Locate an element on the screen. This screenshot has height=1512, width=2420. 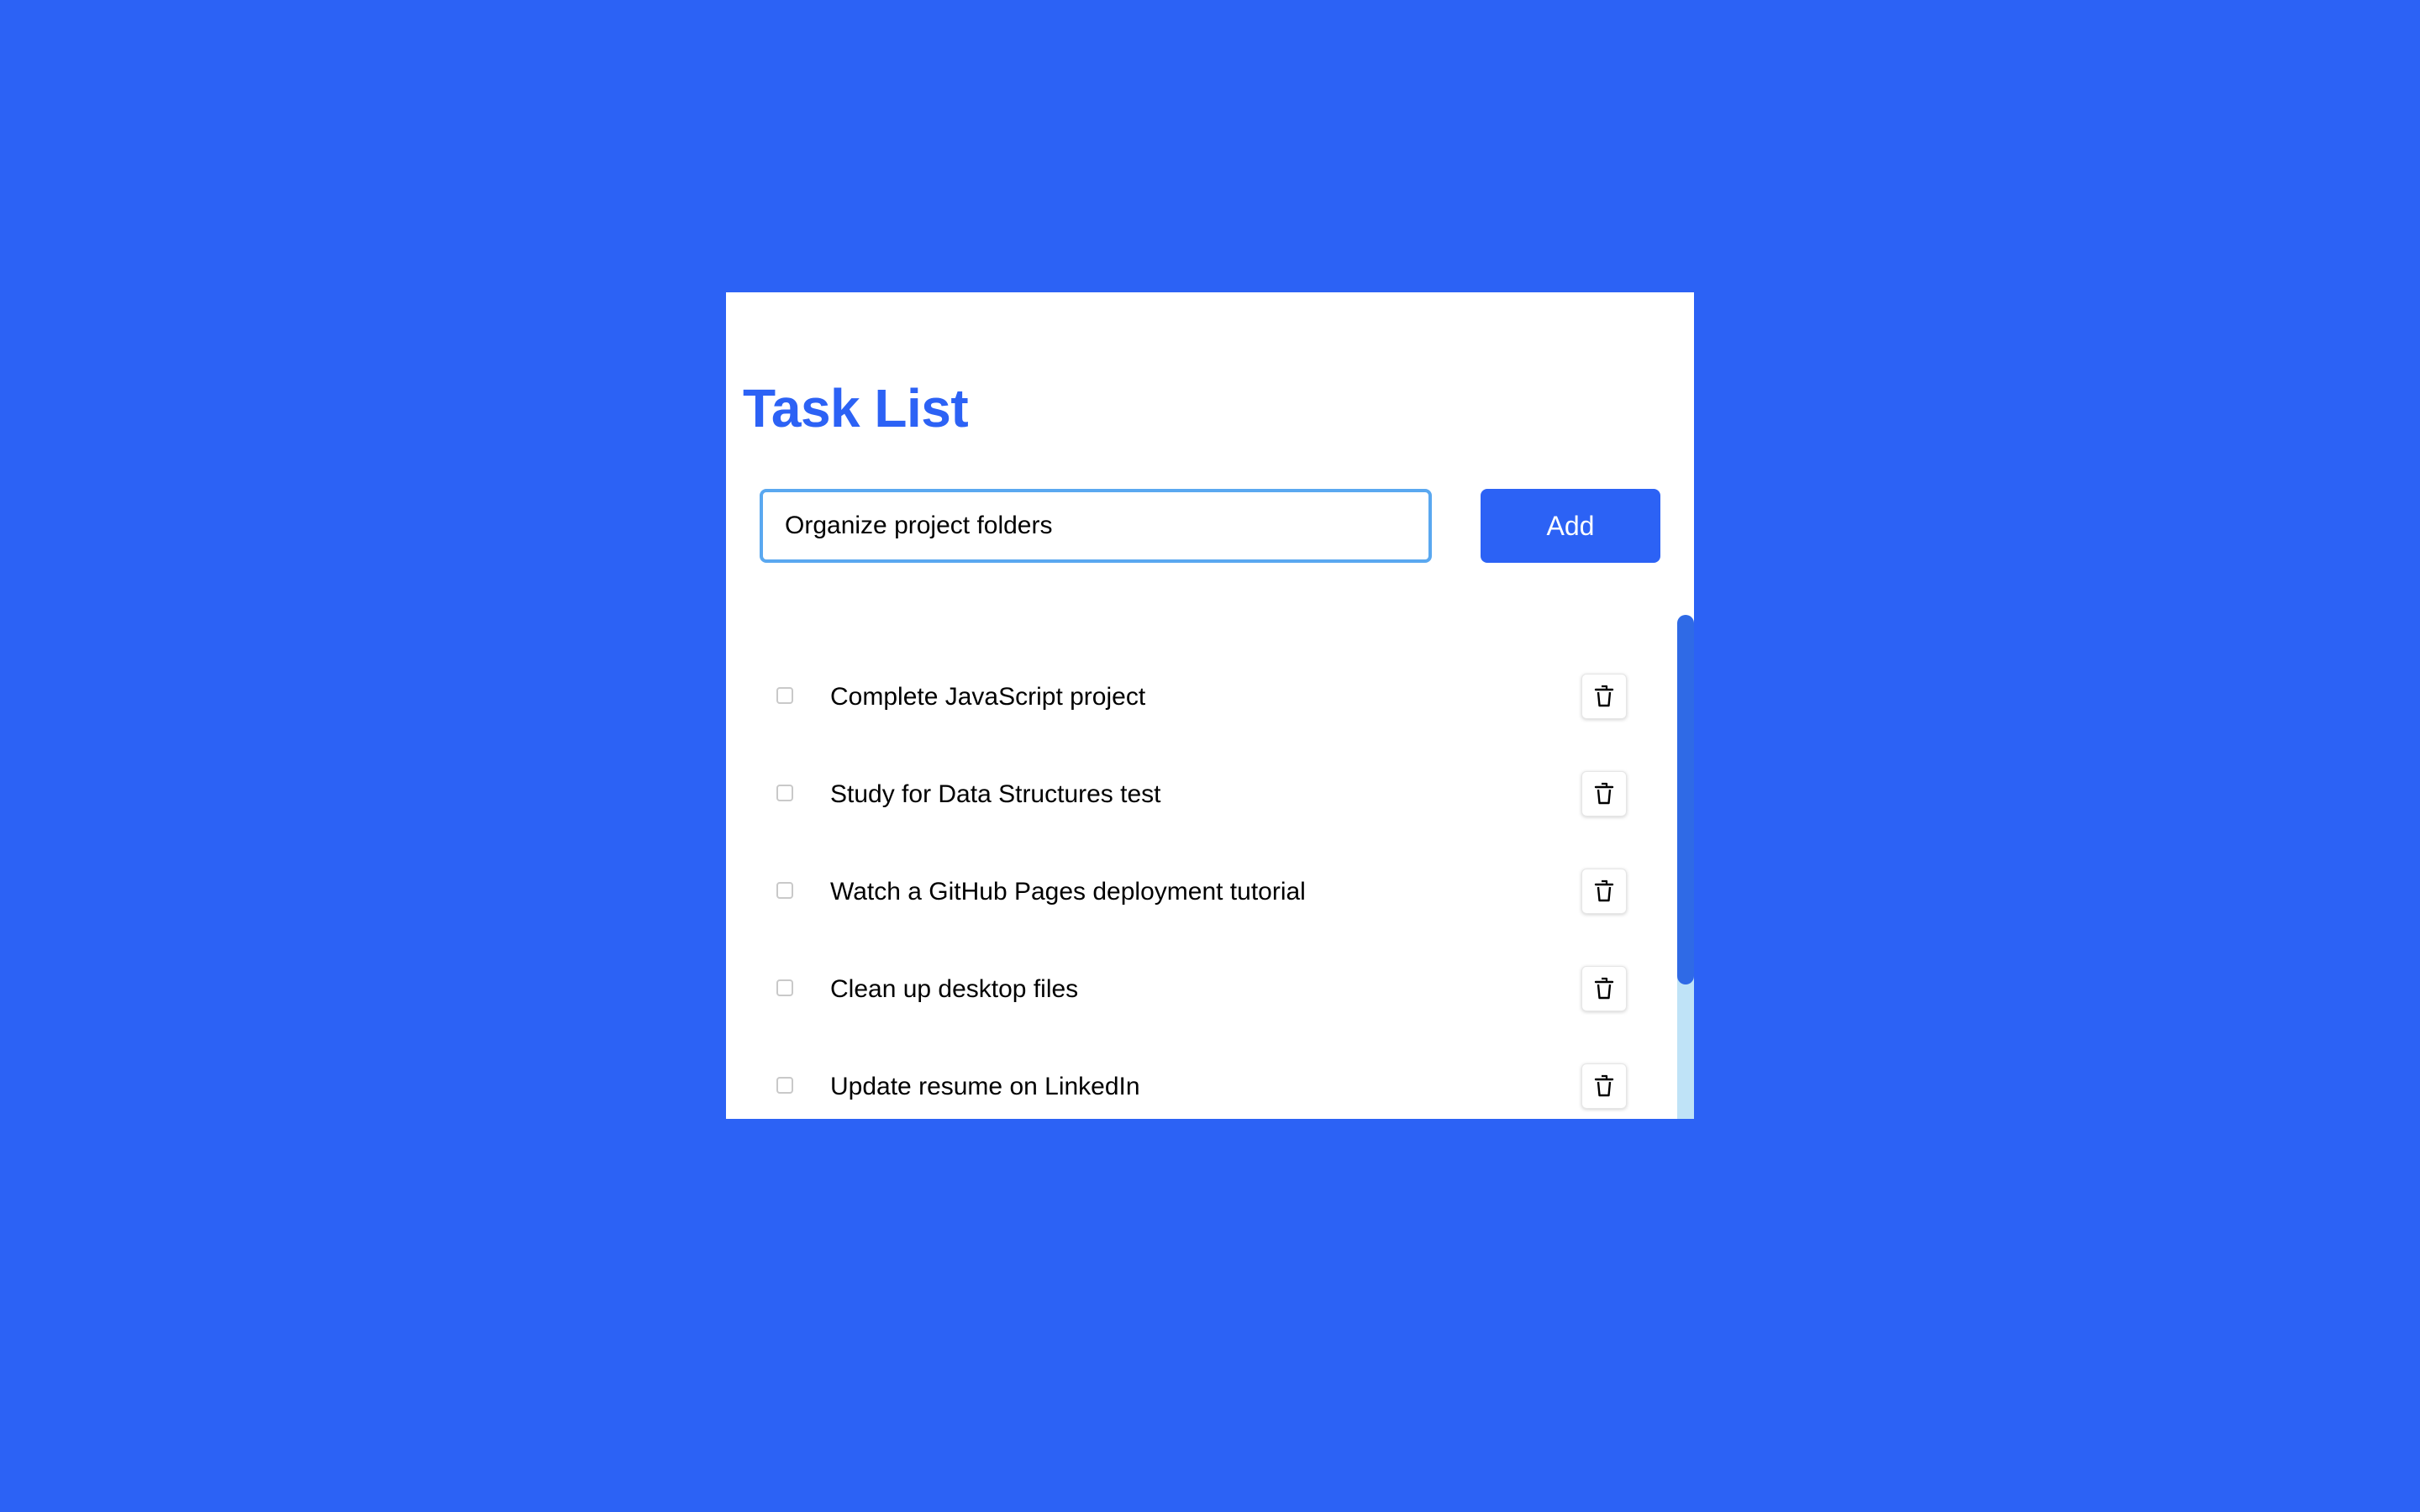
task-label: Watch a GitHub Pages deployment tutorial is located at coordinates (1068, 892).